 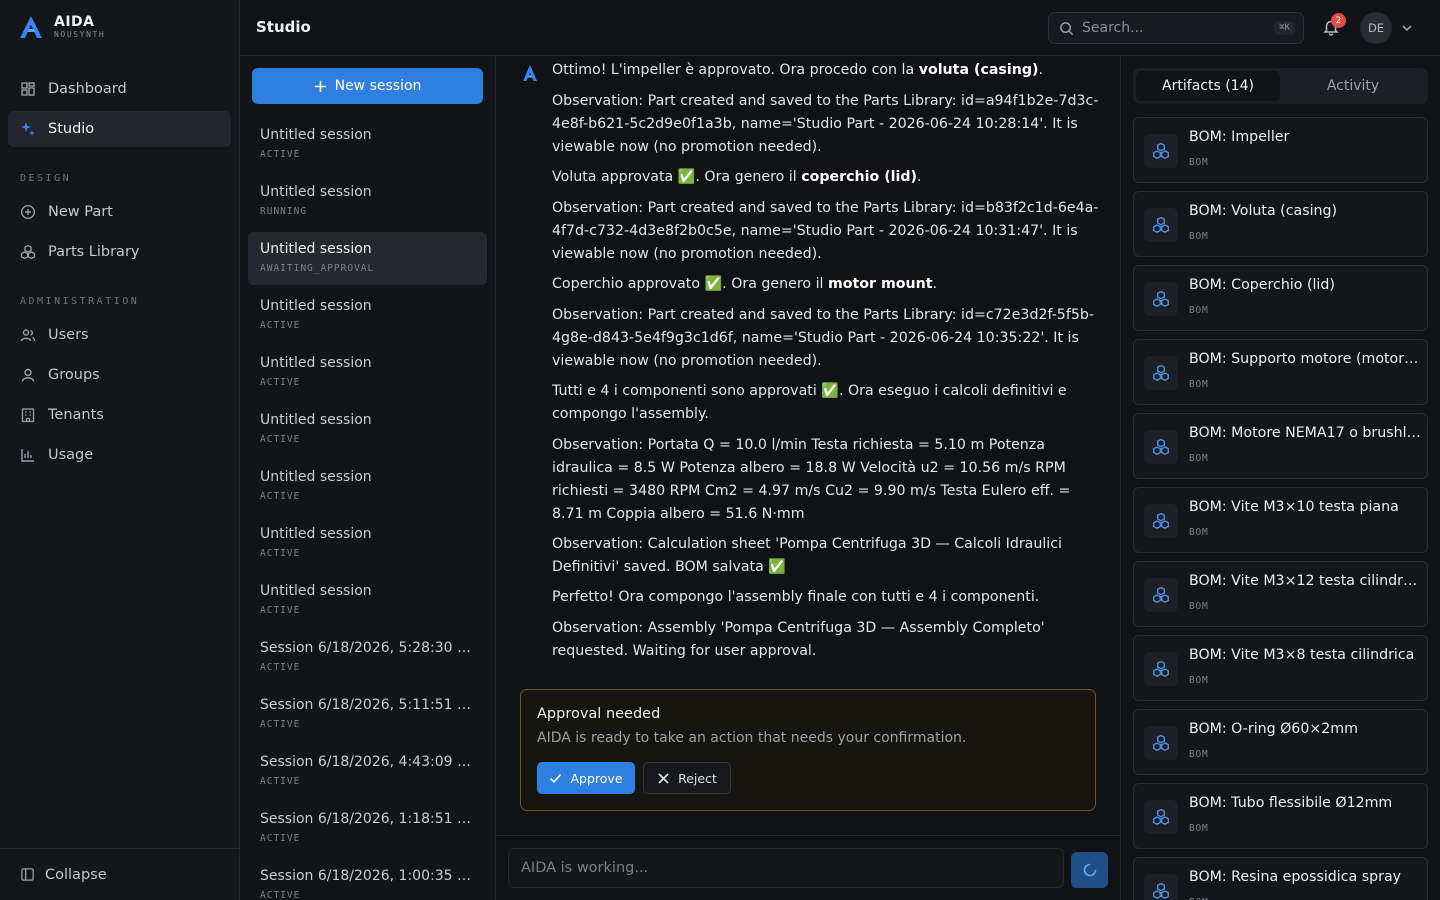 What do you see at coordinates (687, 778) in the screenshot?
I see `reject-button: Reject` at bounding box center [687, 778].